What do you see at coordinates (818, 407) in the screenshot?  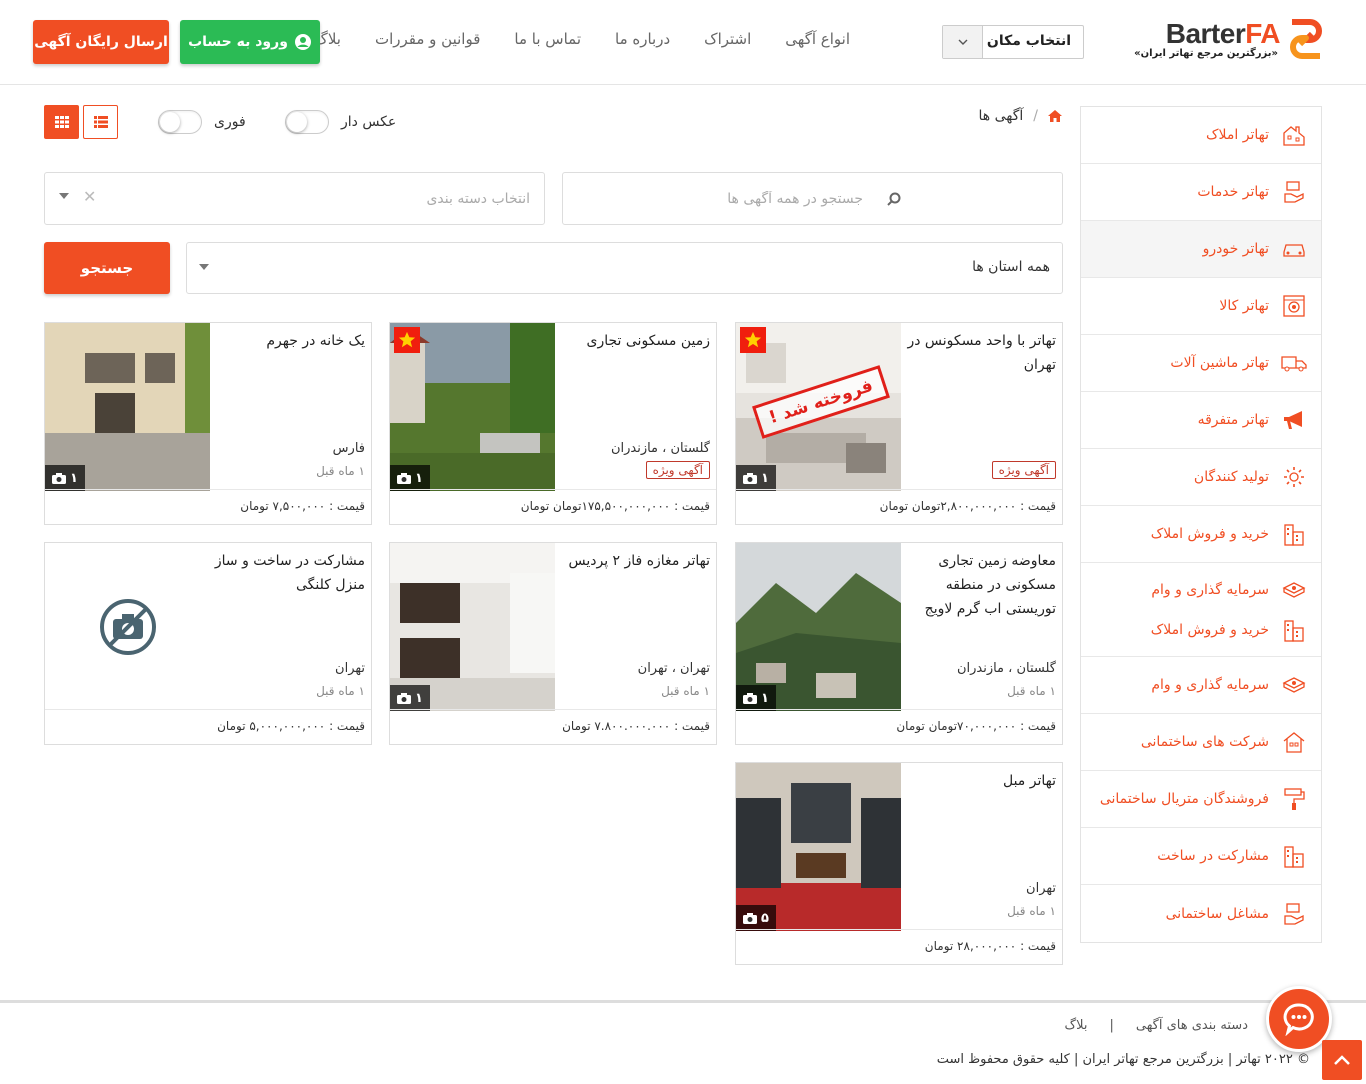 I see `listing-image: فروخته شد ! ۱` at bounding box center [818, 407].